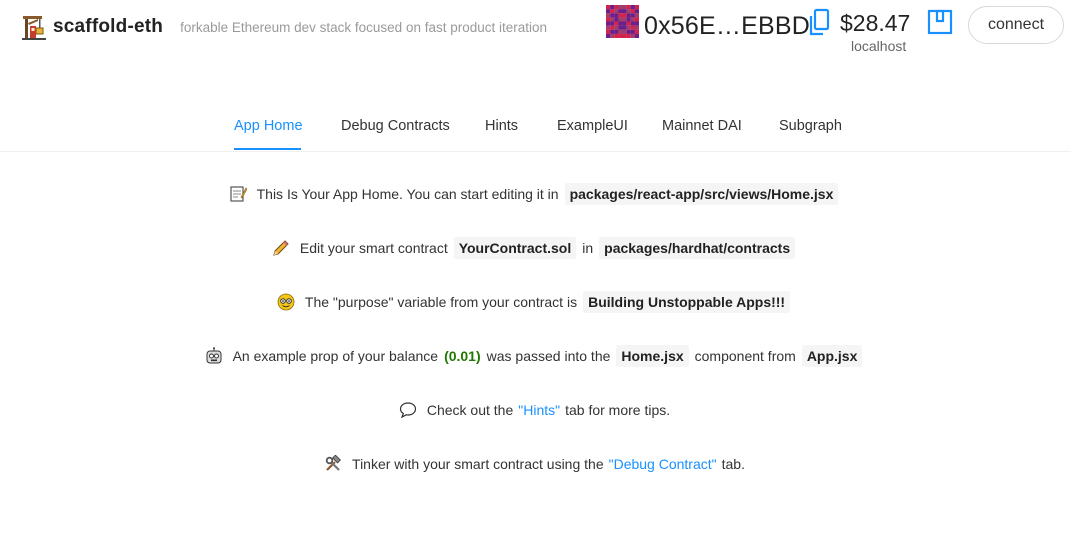 This screenshot has width=1071, height=556. Describe the element at coordinates (267, 149) in the screenshot. I see `active-tab-indicator` at that location.